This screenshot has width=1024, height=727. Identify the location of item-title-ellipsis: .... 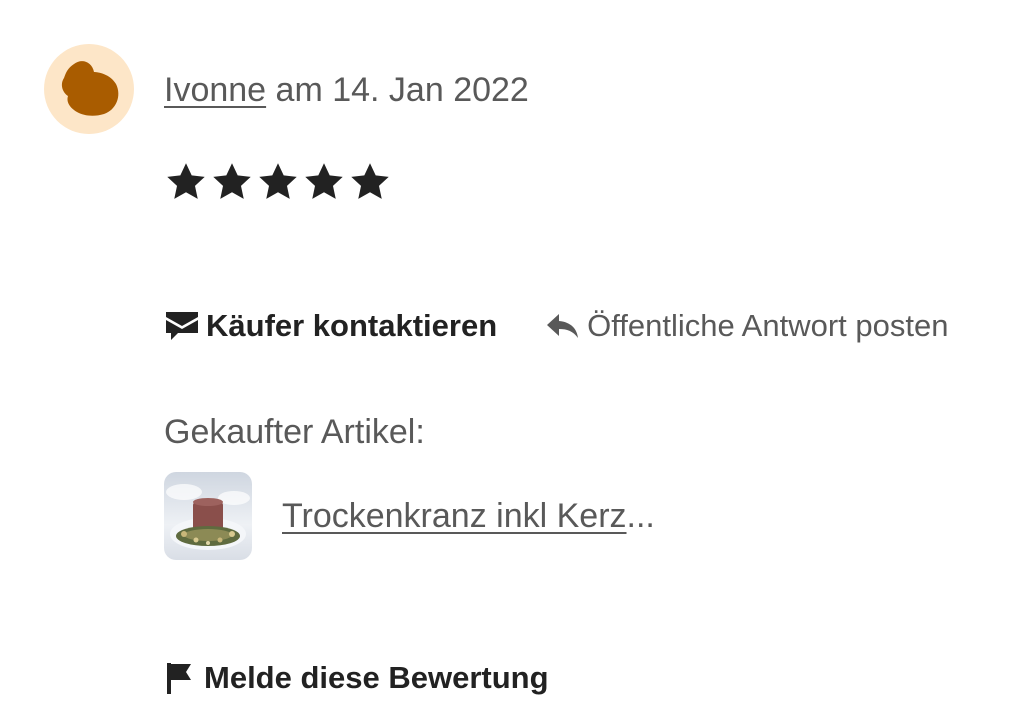
(640, 515).